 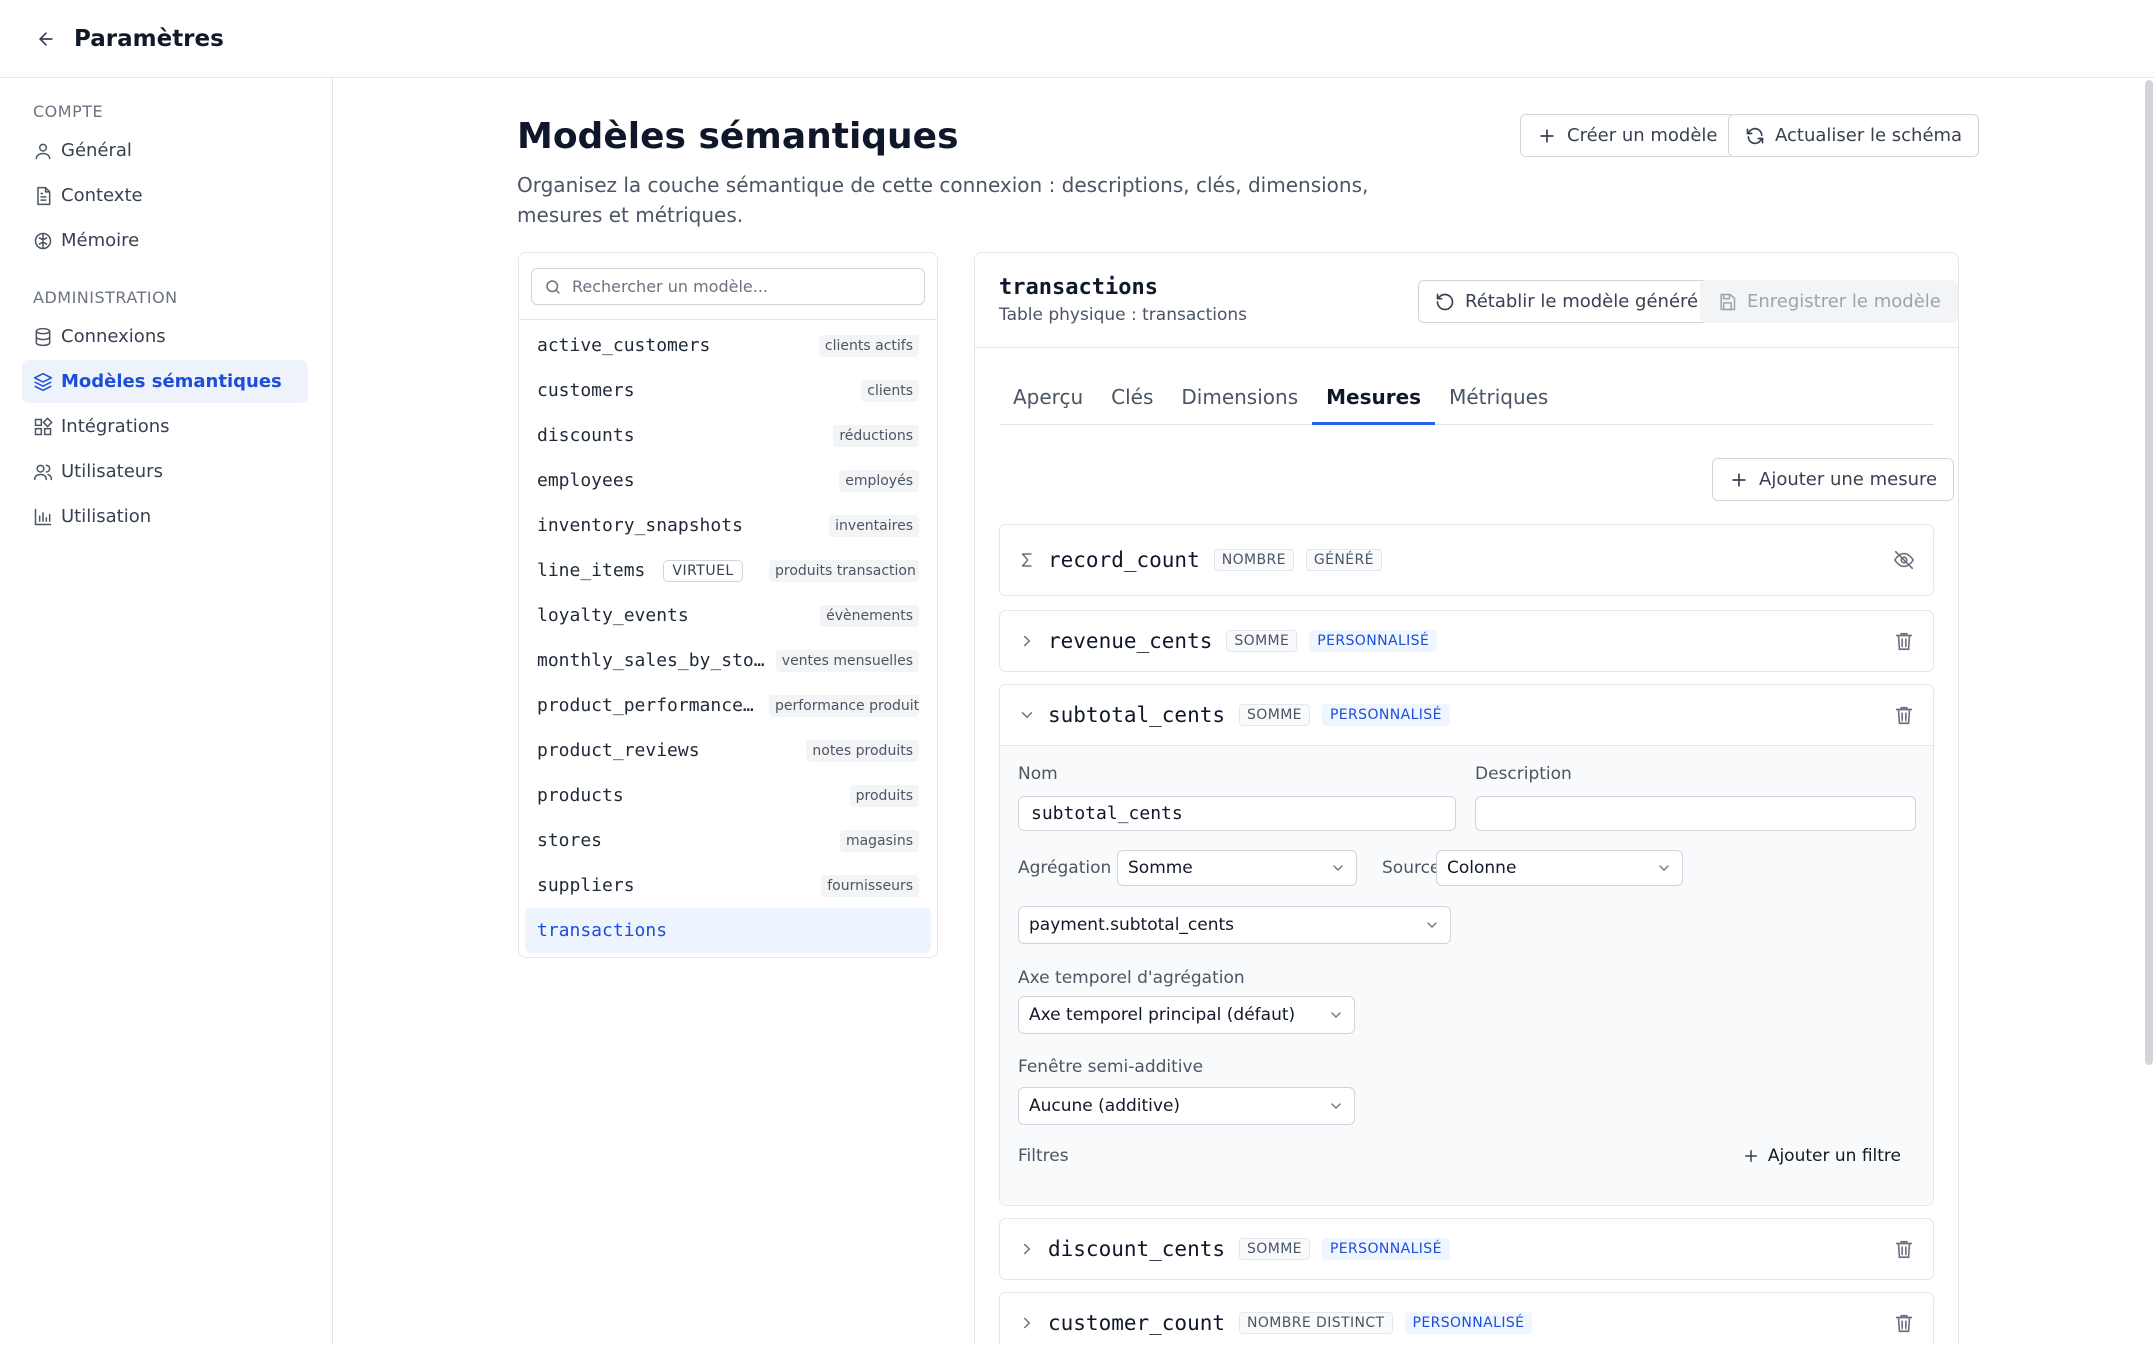 I want to click on sidebar-item-label: Mémoire, so click(x=100, y=240).